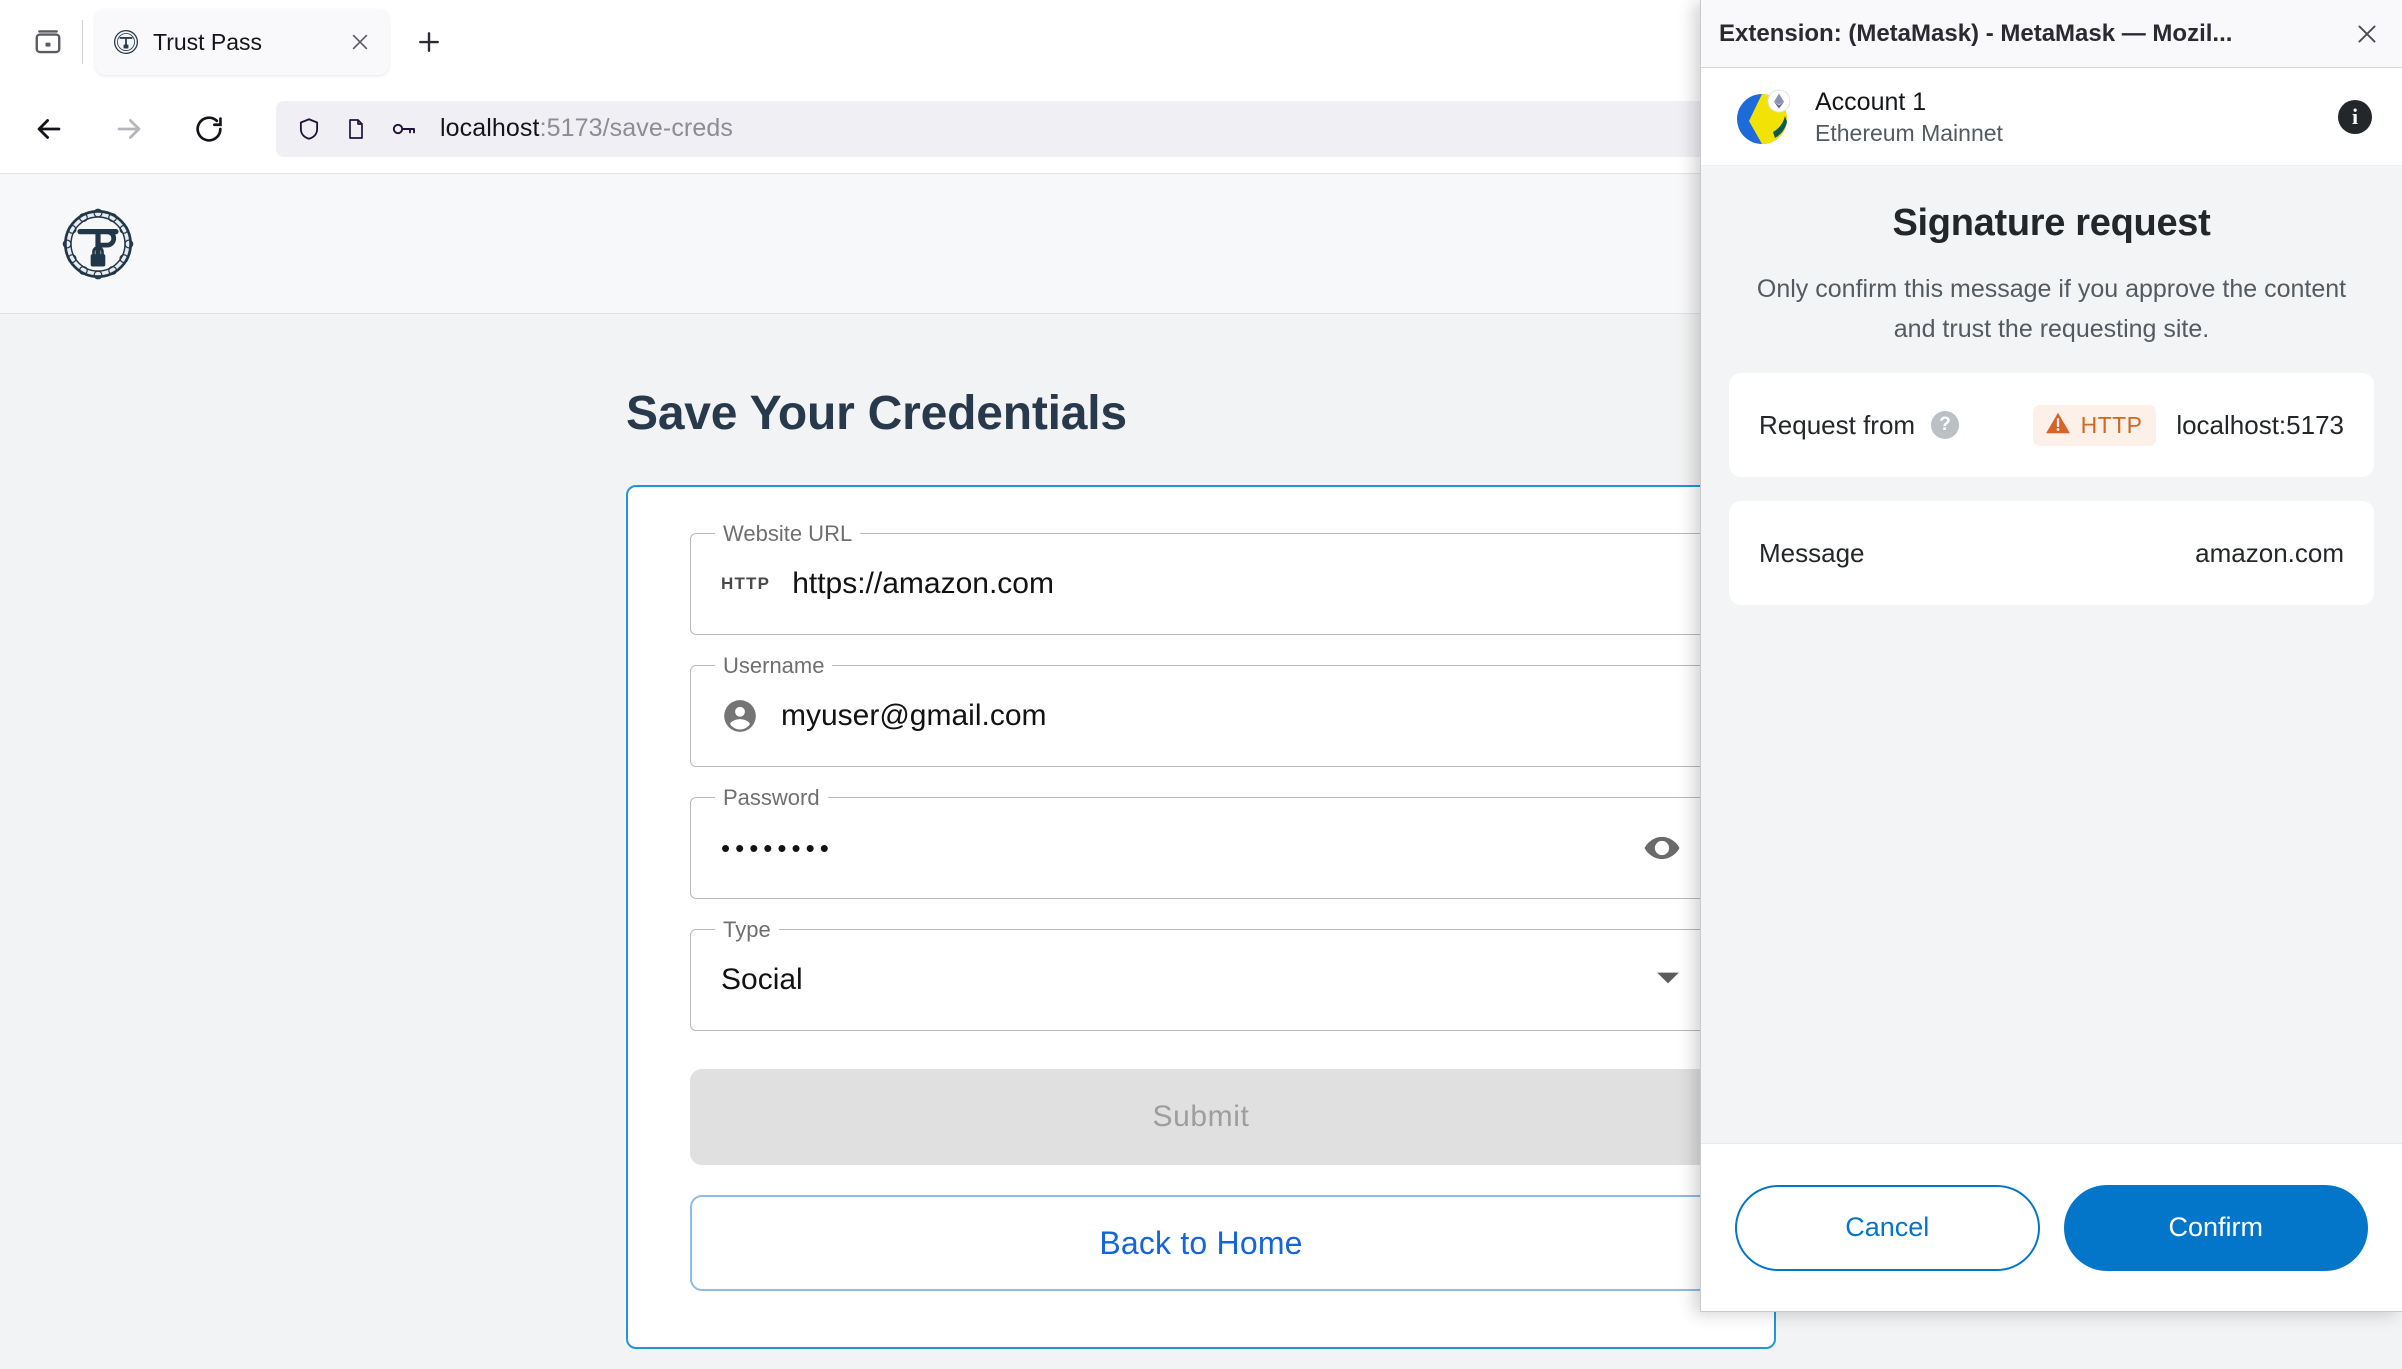  What do you see at coordinates (2051, 223) in the screenshot?
I see `signature-request-heading: Signature request` at bounding box center [2051, 223].